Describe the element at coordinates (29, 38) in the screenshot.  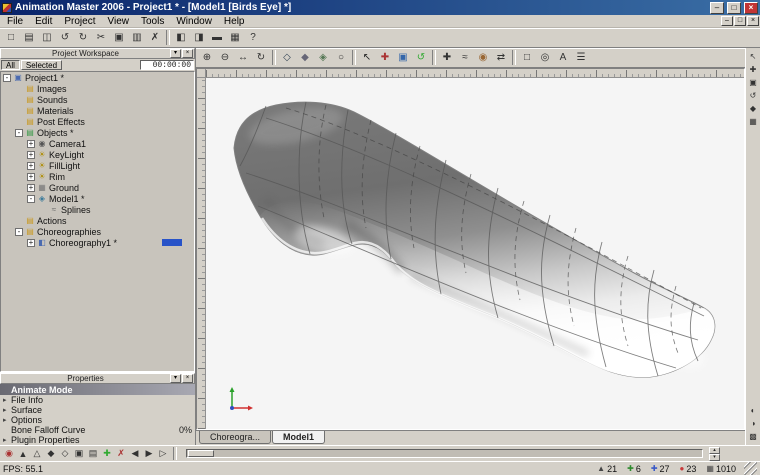
I see `open-project-button: ▤` at that location.